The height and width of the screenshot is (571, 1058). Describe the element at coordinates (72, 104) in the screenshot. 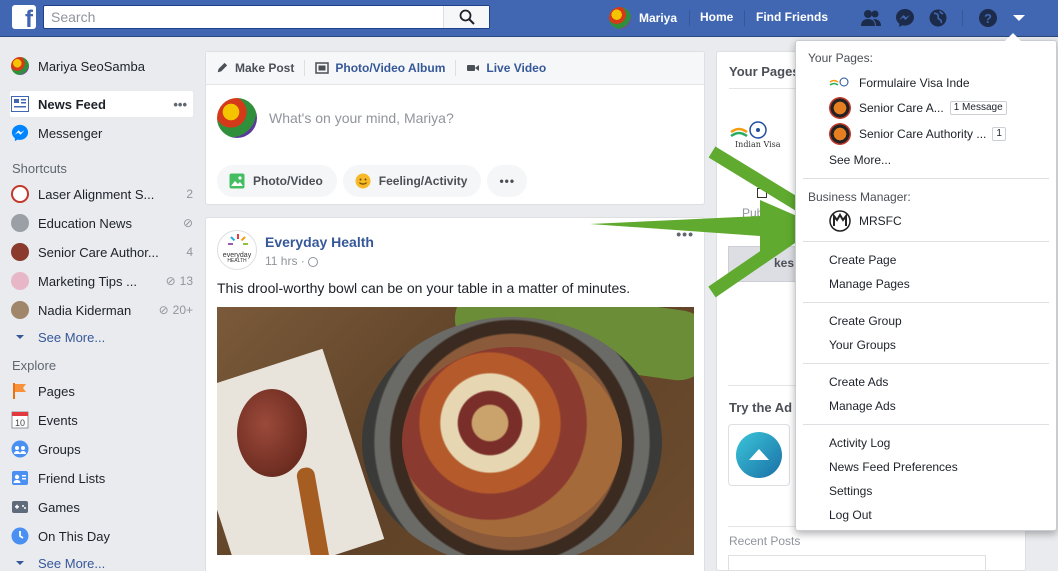

I see `news-feed-label: News Feed` at that location.